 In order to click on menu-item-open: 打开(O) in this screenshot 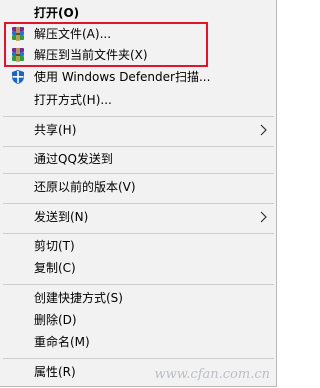, I will do `click(138, 13)`.